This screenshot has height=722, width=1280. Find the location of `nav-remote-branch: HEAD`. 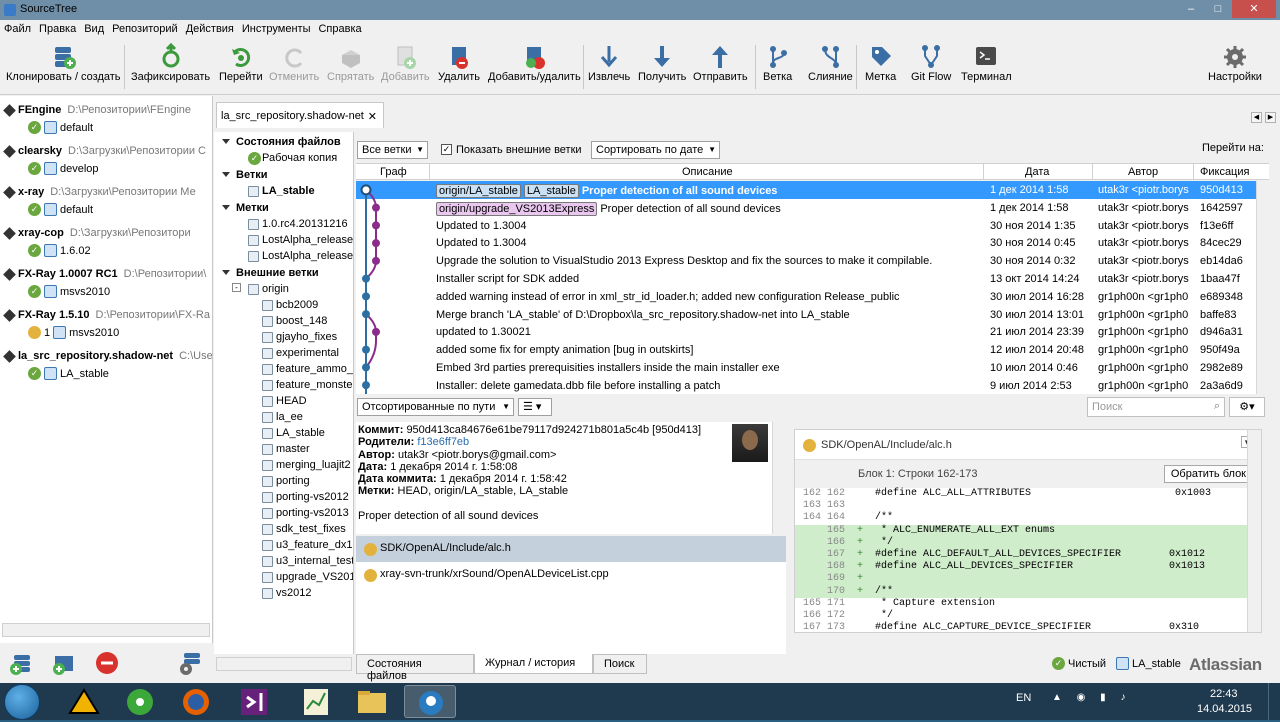

nav-remote-branch: HEAD is located at coordinates (283, 400).